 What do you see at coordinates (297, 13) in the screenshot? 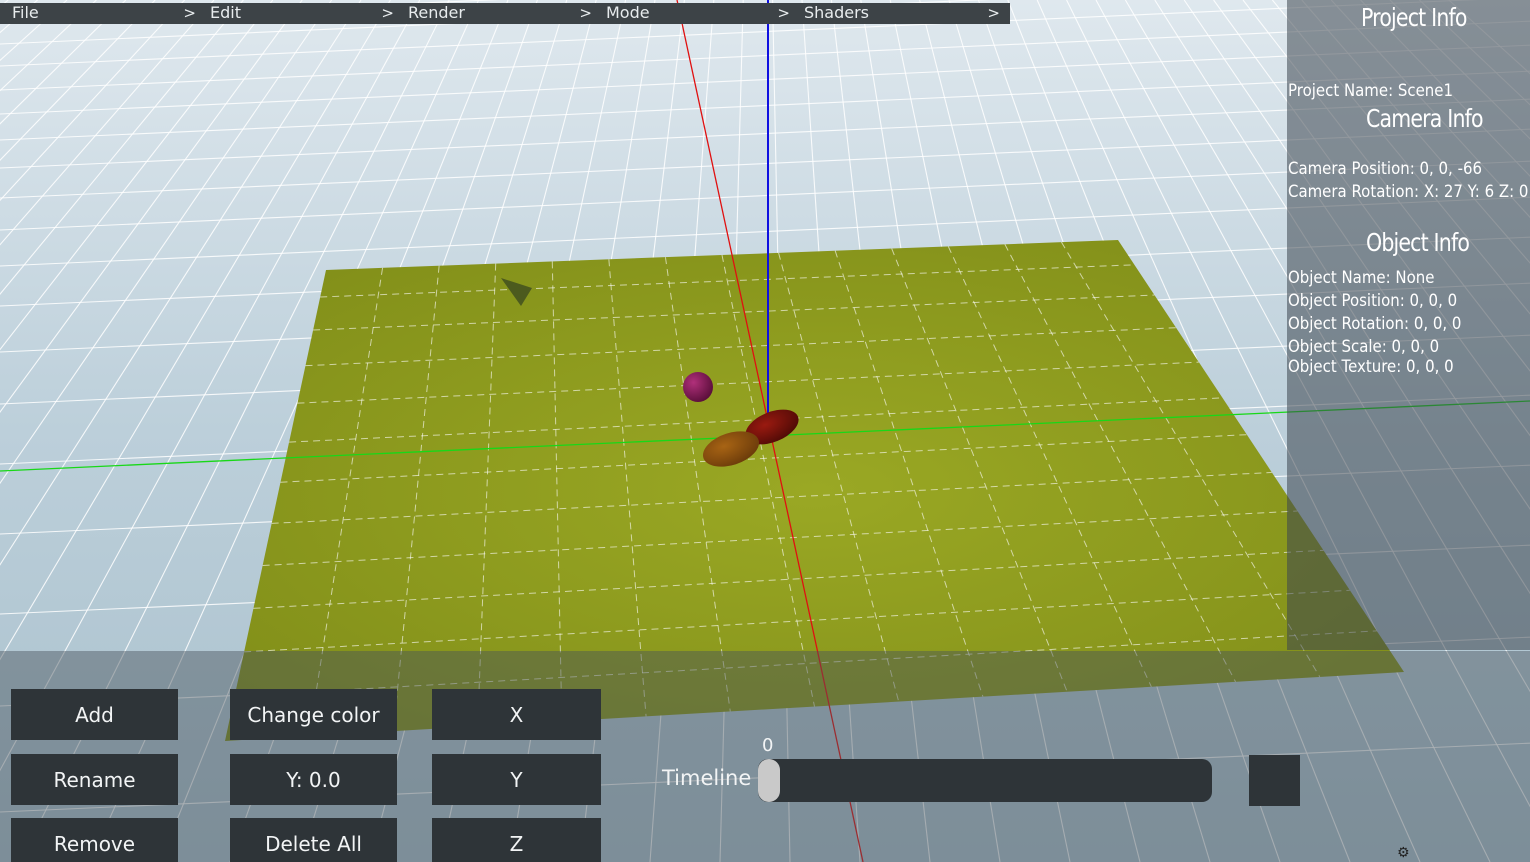
I see `menu-edit: Edit >` at bounding box center [297, 13].